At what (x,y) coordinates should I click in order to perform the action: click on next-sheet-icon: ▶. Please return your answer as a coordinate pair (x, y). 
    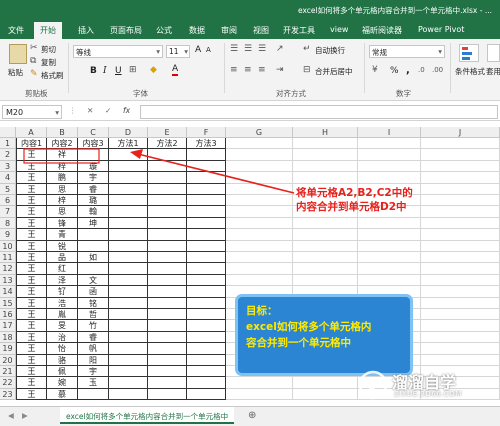
    Looking at the image, I should click on (25, 415).